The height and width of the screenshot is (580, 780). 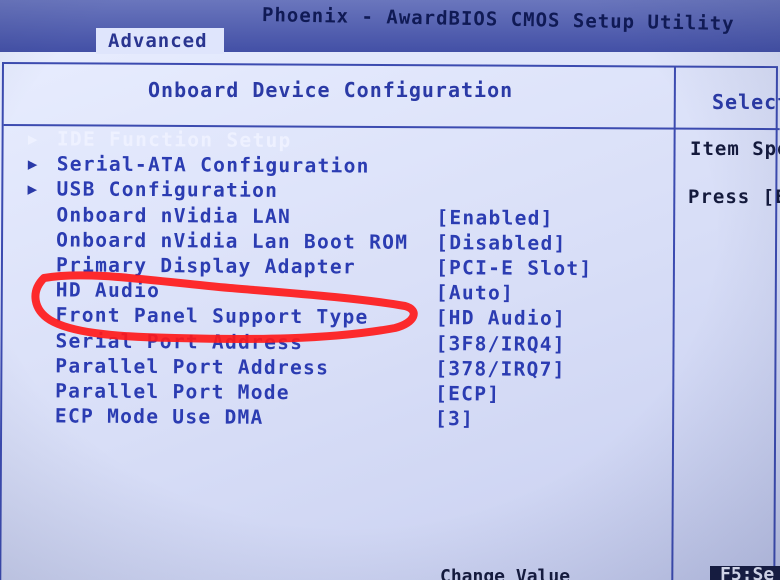 I want to click on menu-item-value: [Enabled], so click(x=495, y=218).